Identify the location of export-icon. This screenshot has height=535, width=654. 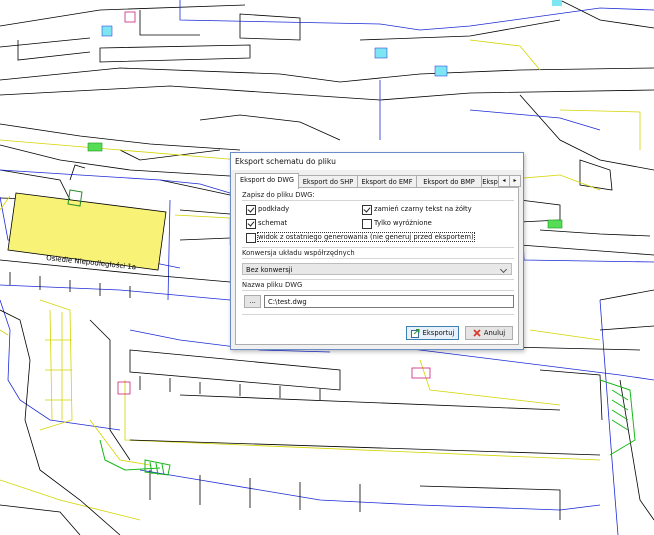
(415, 333).